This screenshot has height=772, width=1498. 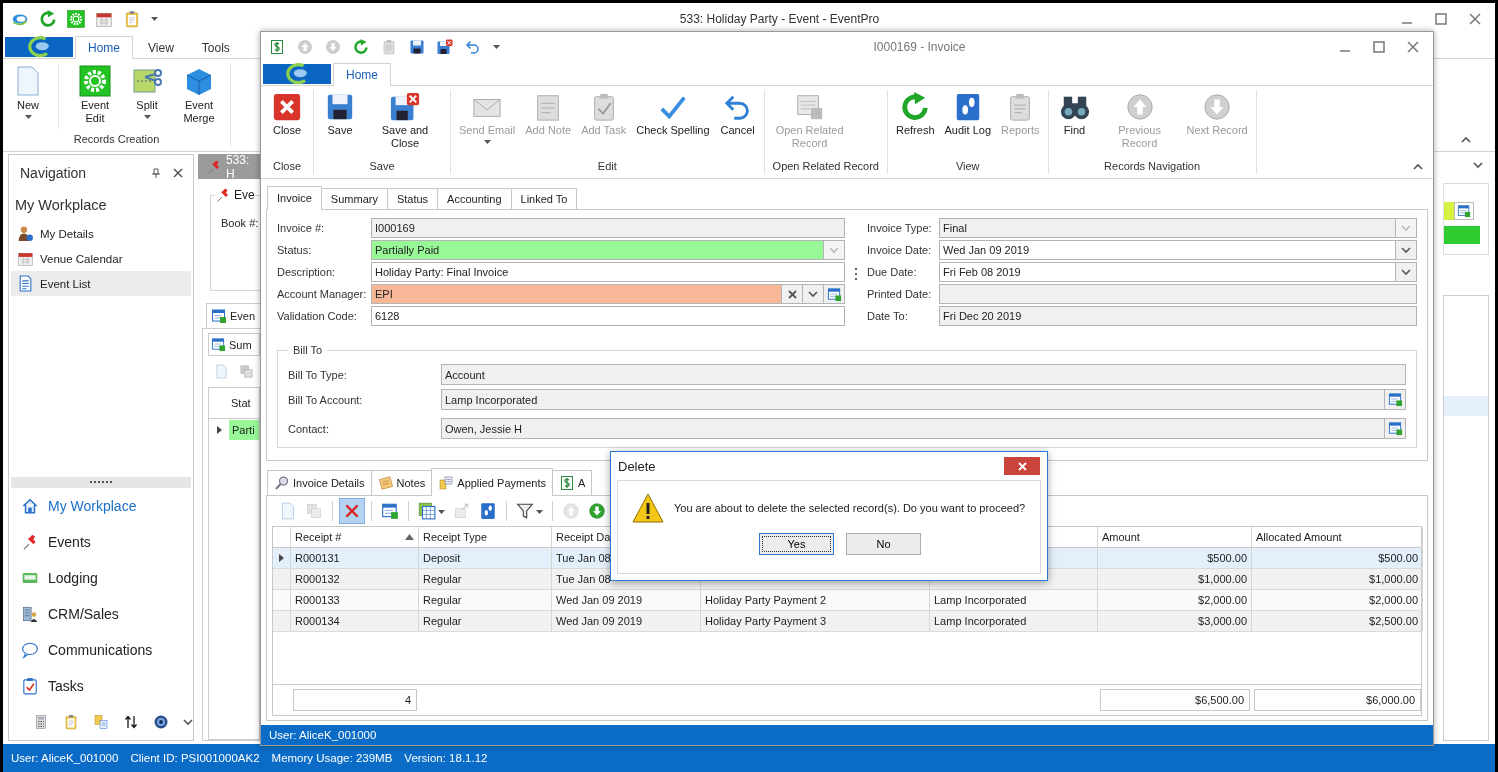 I want to click on documents-icon, so click(x=101, y=722).